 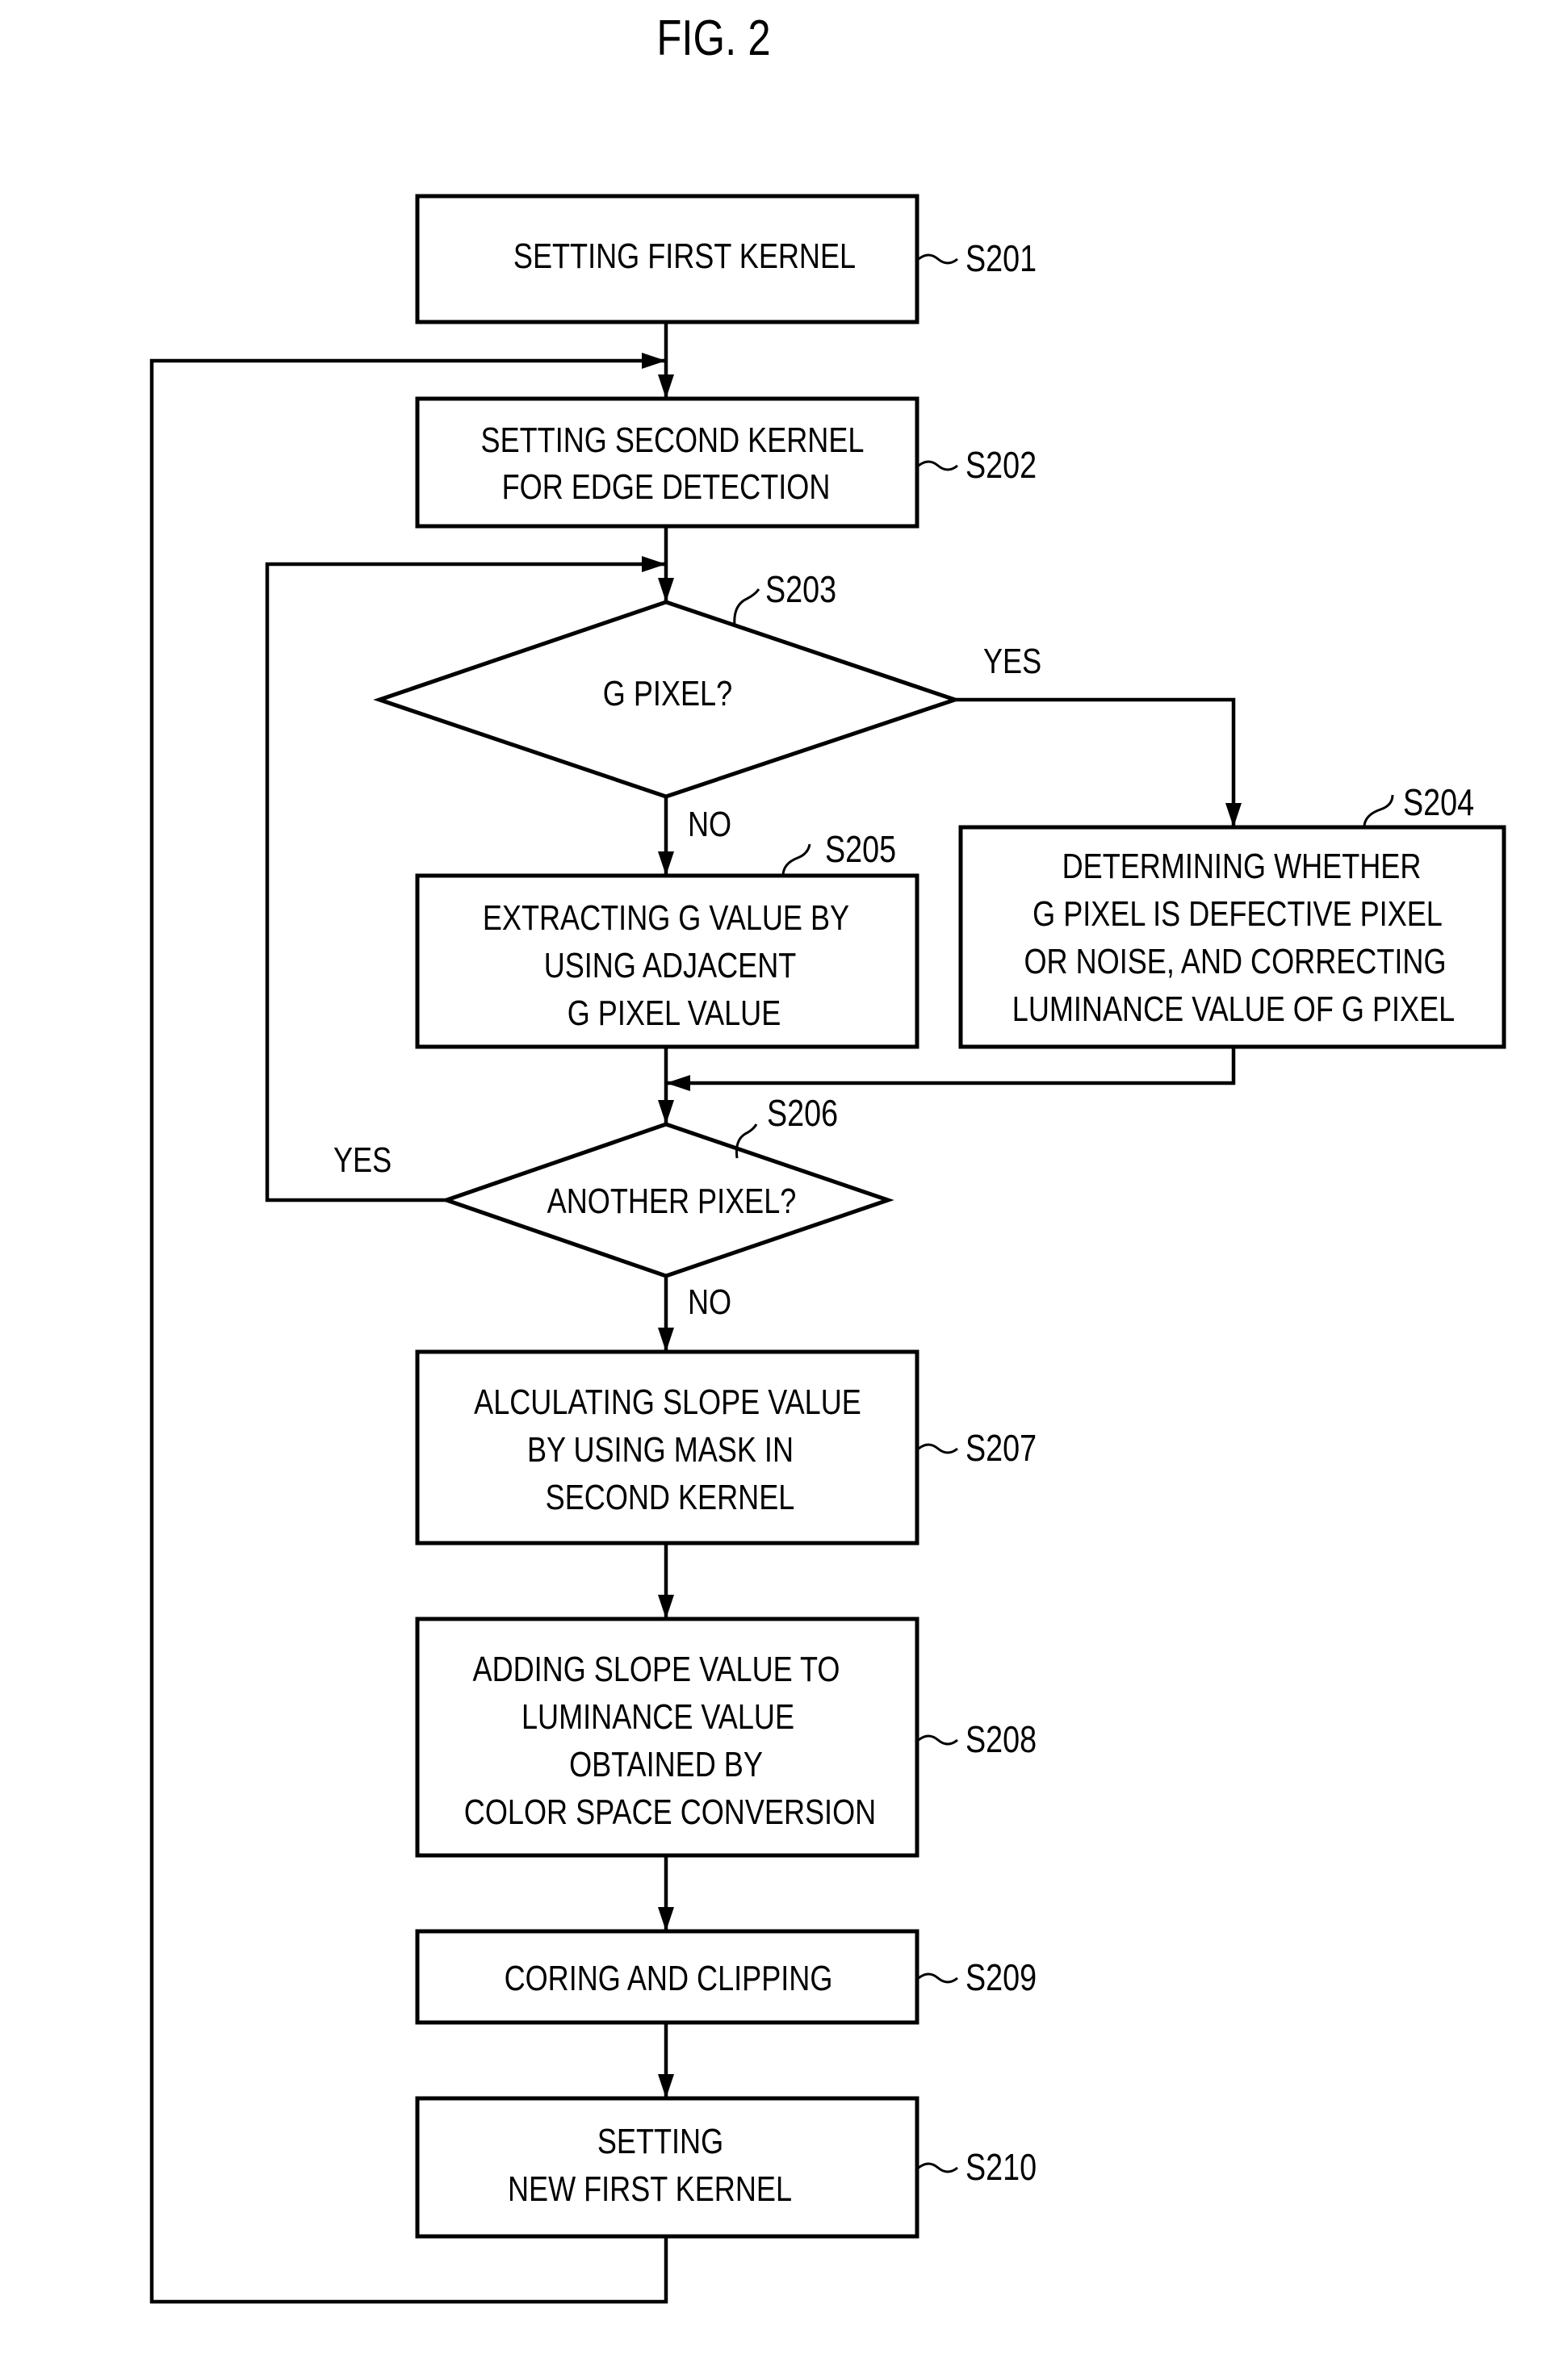 What do you see at coordinates (650, 2189) in the screenshot?
I see `step-text: NEW FIRST KERNEL` at bounding box center [650, 2189].